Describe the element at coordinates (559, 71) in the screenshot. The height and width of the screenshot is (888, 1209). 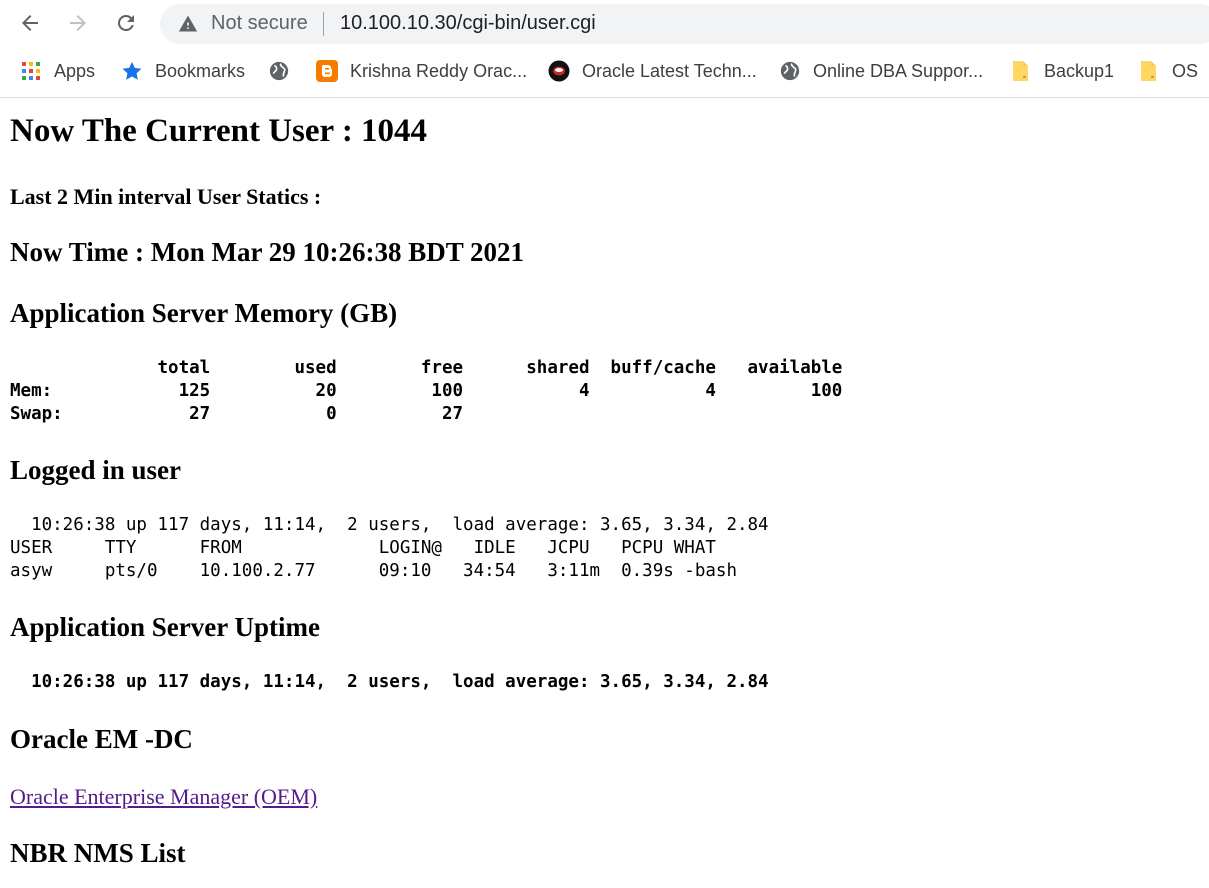
I see `site-icon` at that location.